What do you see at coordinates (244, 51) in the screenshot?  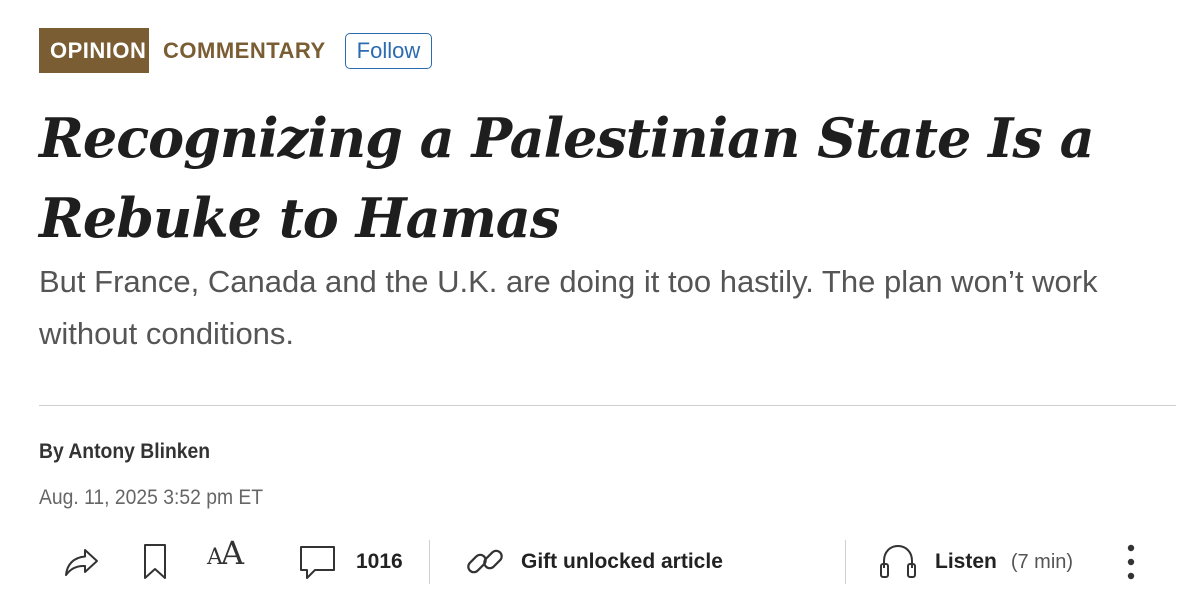 I see `category-label: COMMENTARY` at bounding box center [244, 51].